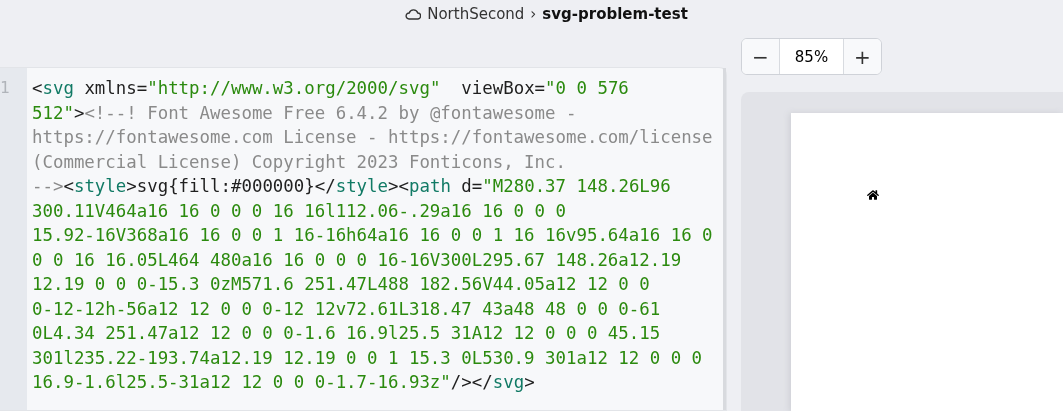  I want to click on cloud-icon, so click(413, 14).